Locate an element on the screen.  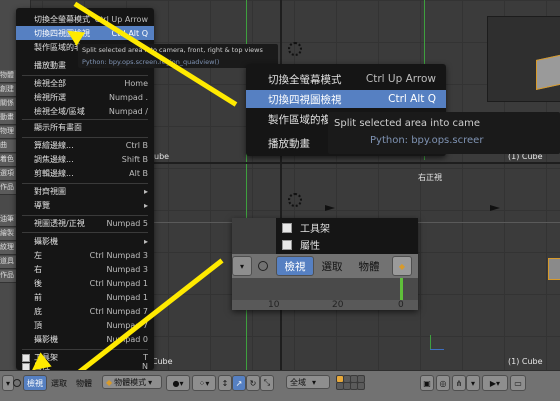
mode-selector: ◆ 物體模式 ▾ is located at coordinates (132, 382).